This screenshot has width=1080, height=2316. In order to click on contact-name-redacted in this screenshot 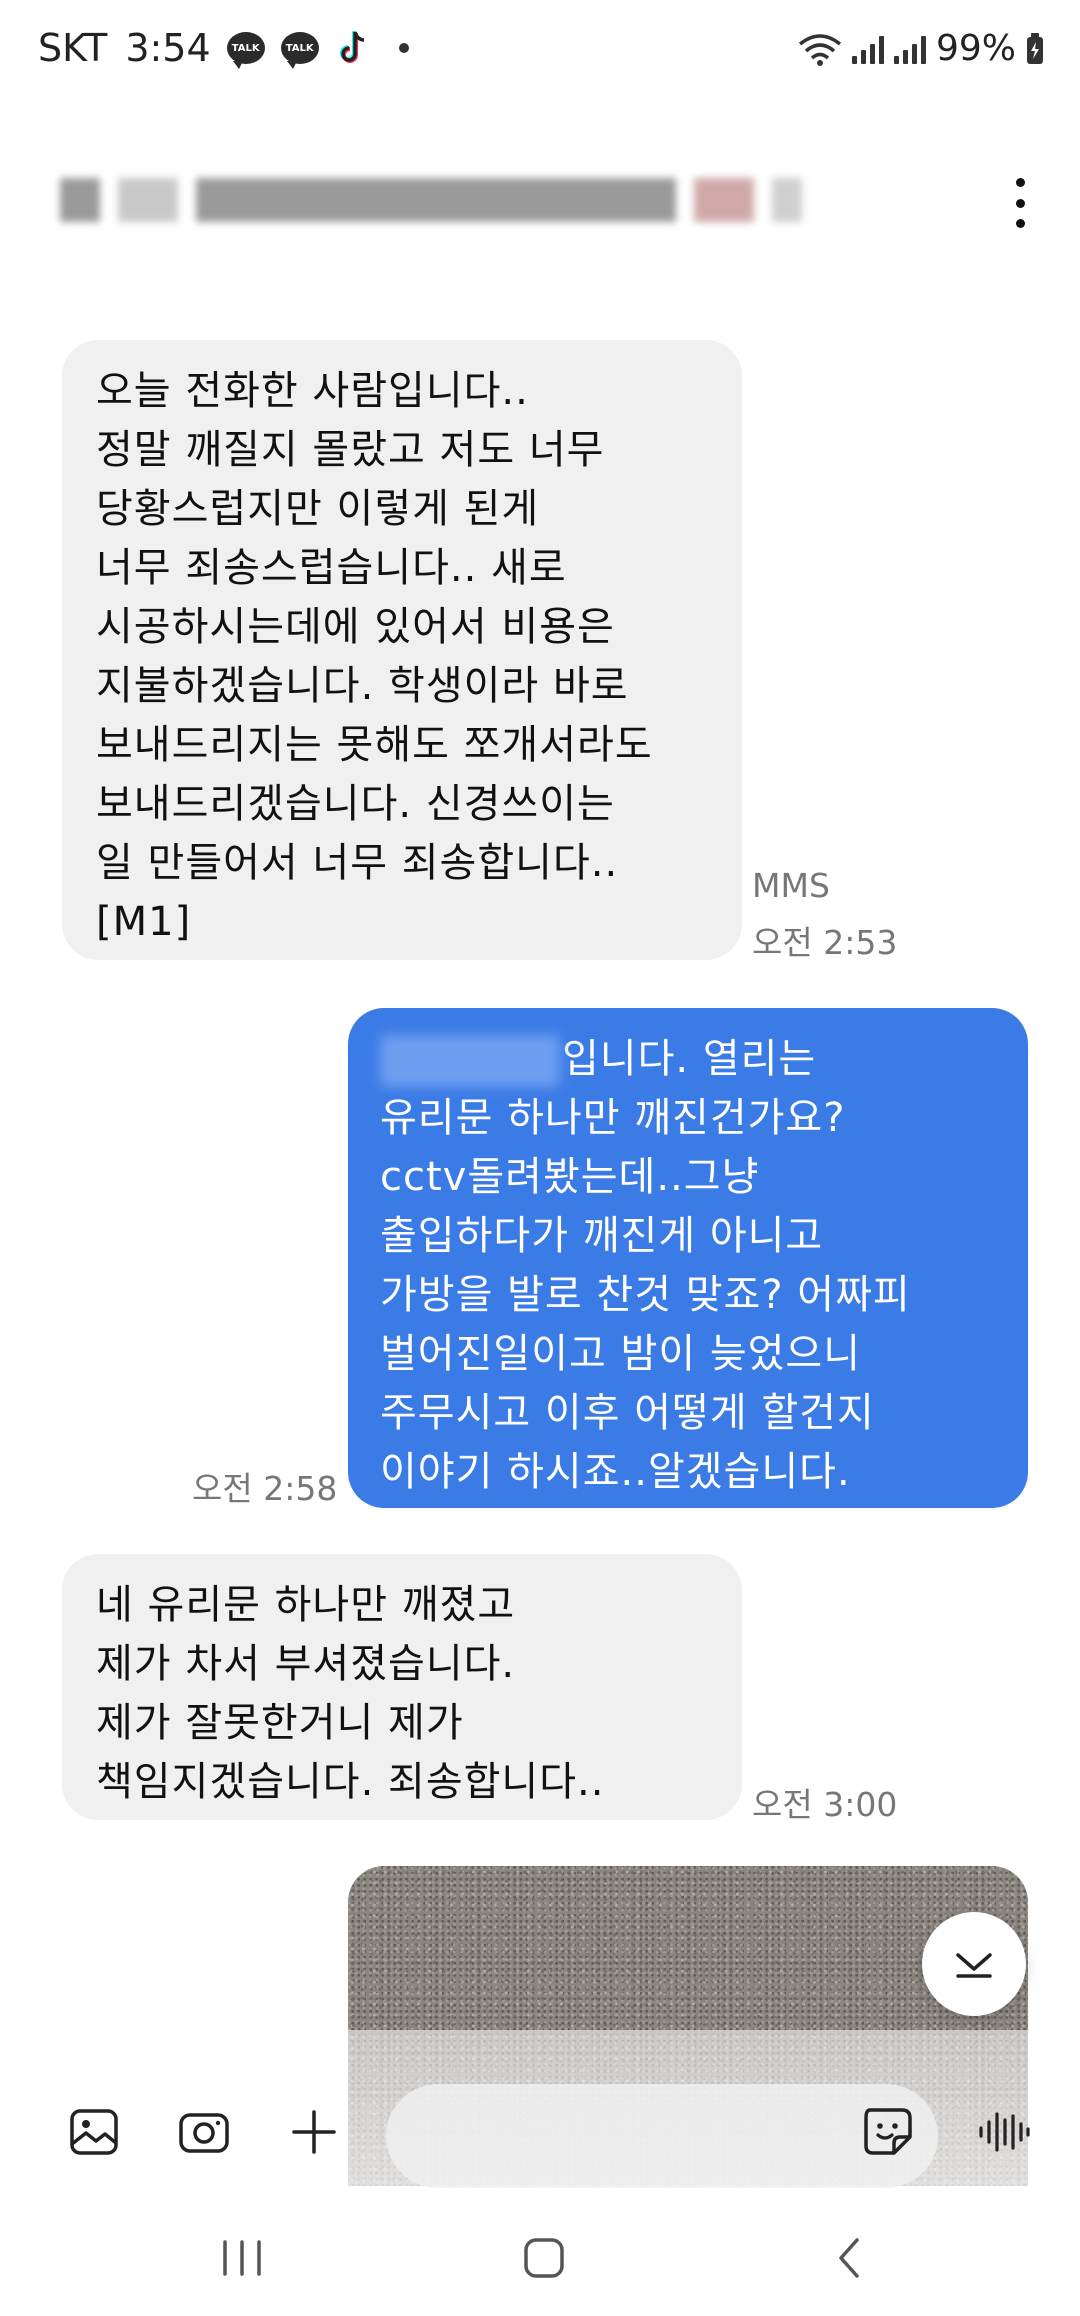, I will do `click(431, 200)`.